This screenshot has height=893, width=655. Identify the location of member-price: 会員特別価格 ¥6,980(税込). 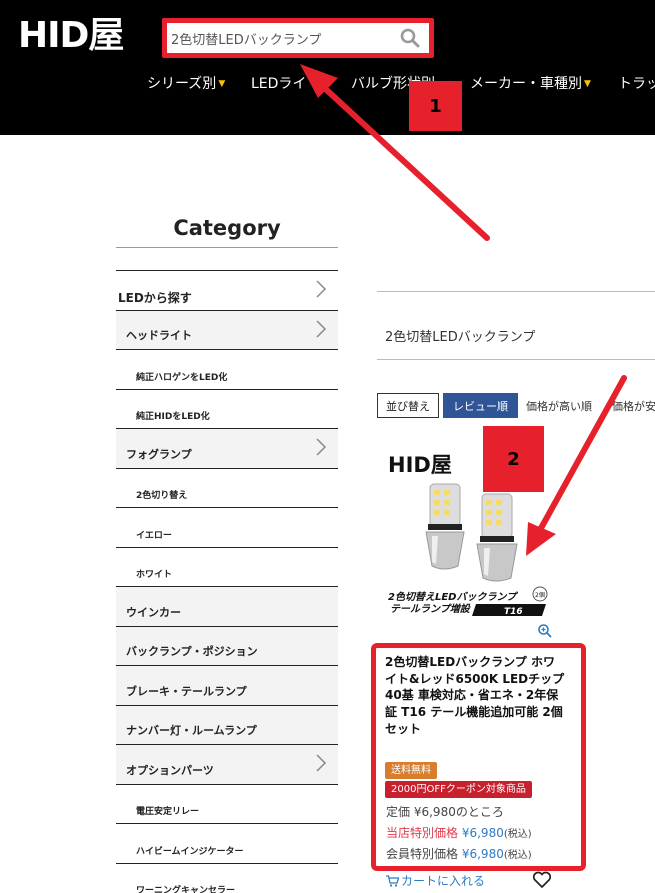
(459, 854).